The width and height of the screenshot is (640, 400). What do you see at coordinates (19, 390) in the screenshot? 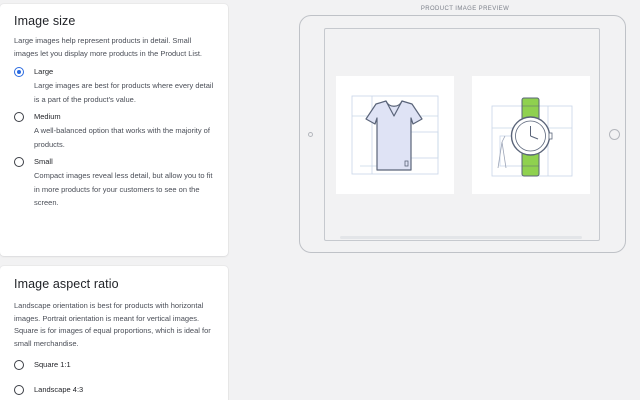
I see `radio-landscape` at bounding box center [19, 390].